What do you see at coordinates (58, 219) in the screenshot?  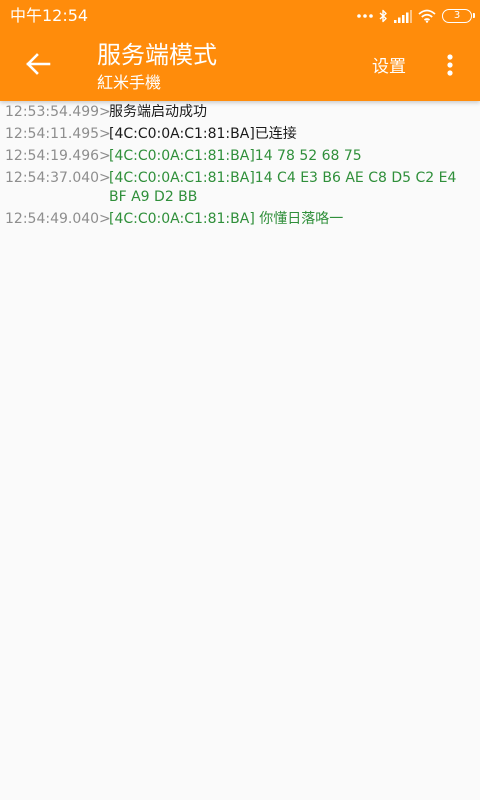 I see `log-timestamp: 12:54:49.040>` at bounding box center [58, 219].